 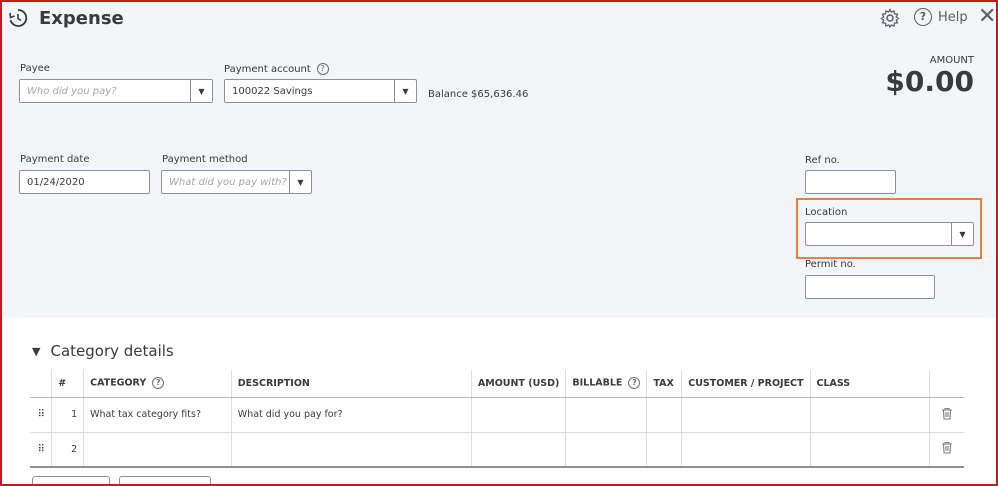 I want to click on payment-date-field: 01/24/2020, so click(x=84, y=182).